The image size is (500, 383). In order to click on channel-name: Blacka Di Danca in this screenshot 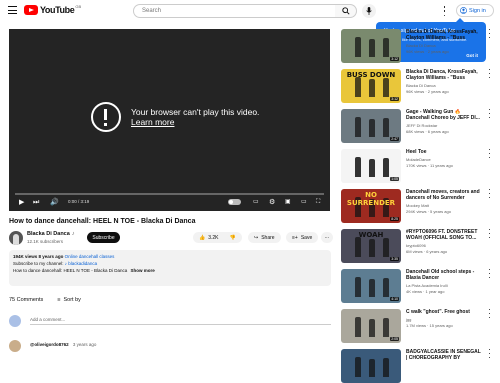, I will do `click(48, 234)`.